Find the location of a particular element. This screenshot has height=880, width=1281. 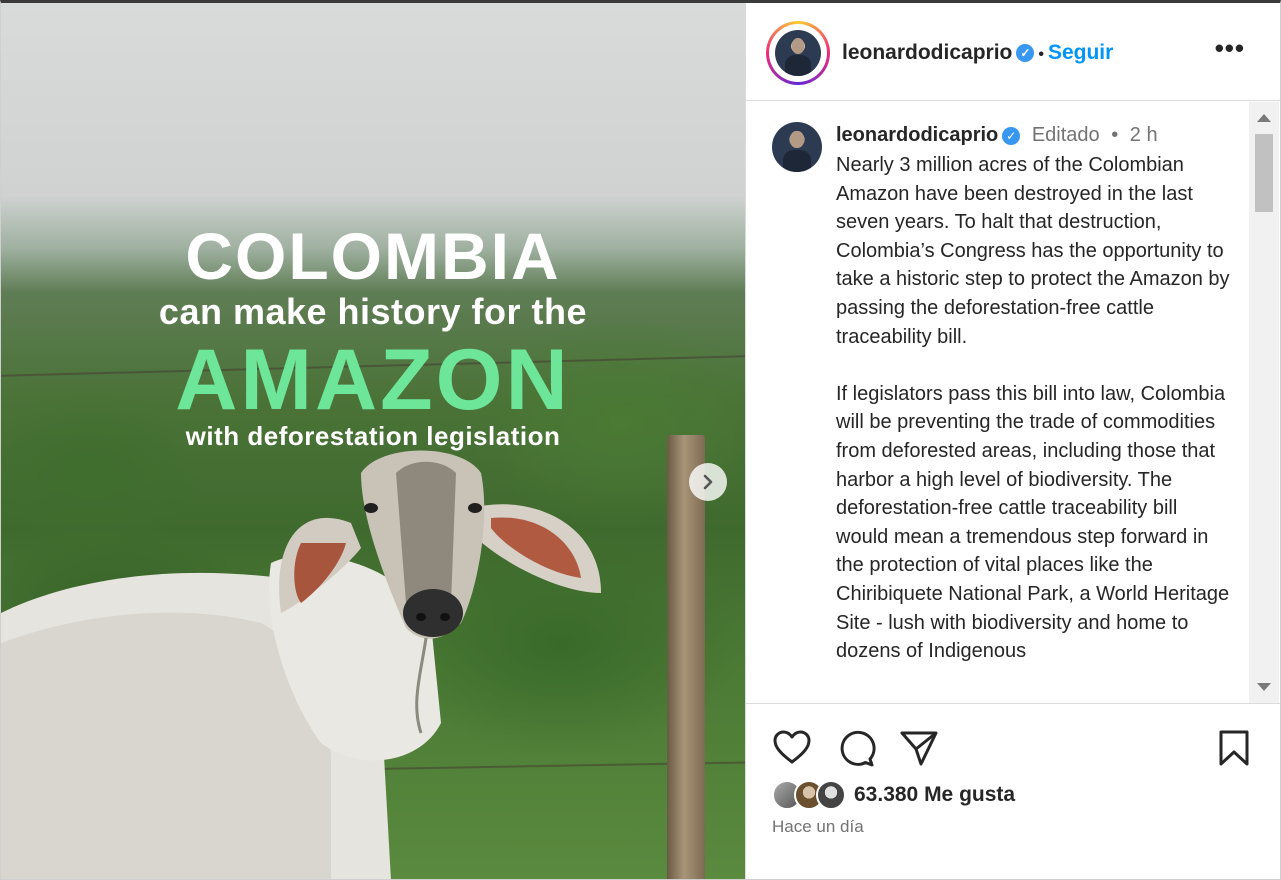

header-author: leonardodicaprio ✓ • Seguir is located at coordinates (977, 53).